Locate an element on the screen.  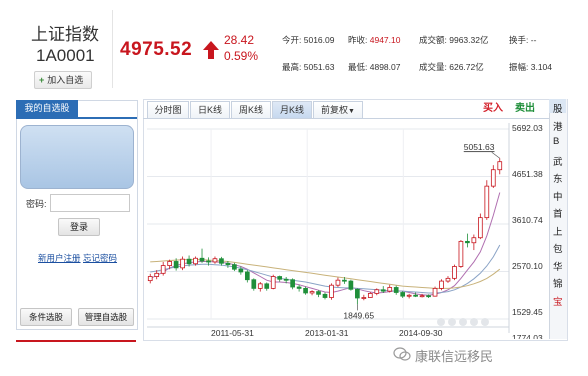
index-name: 上证指数 is located at coordinates (65, 34).